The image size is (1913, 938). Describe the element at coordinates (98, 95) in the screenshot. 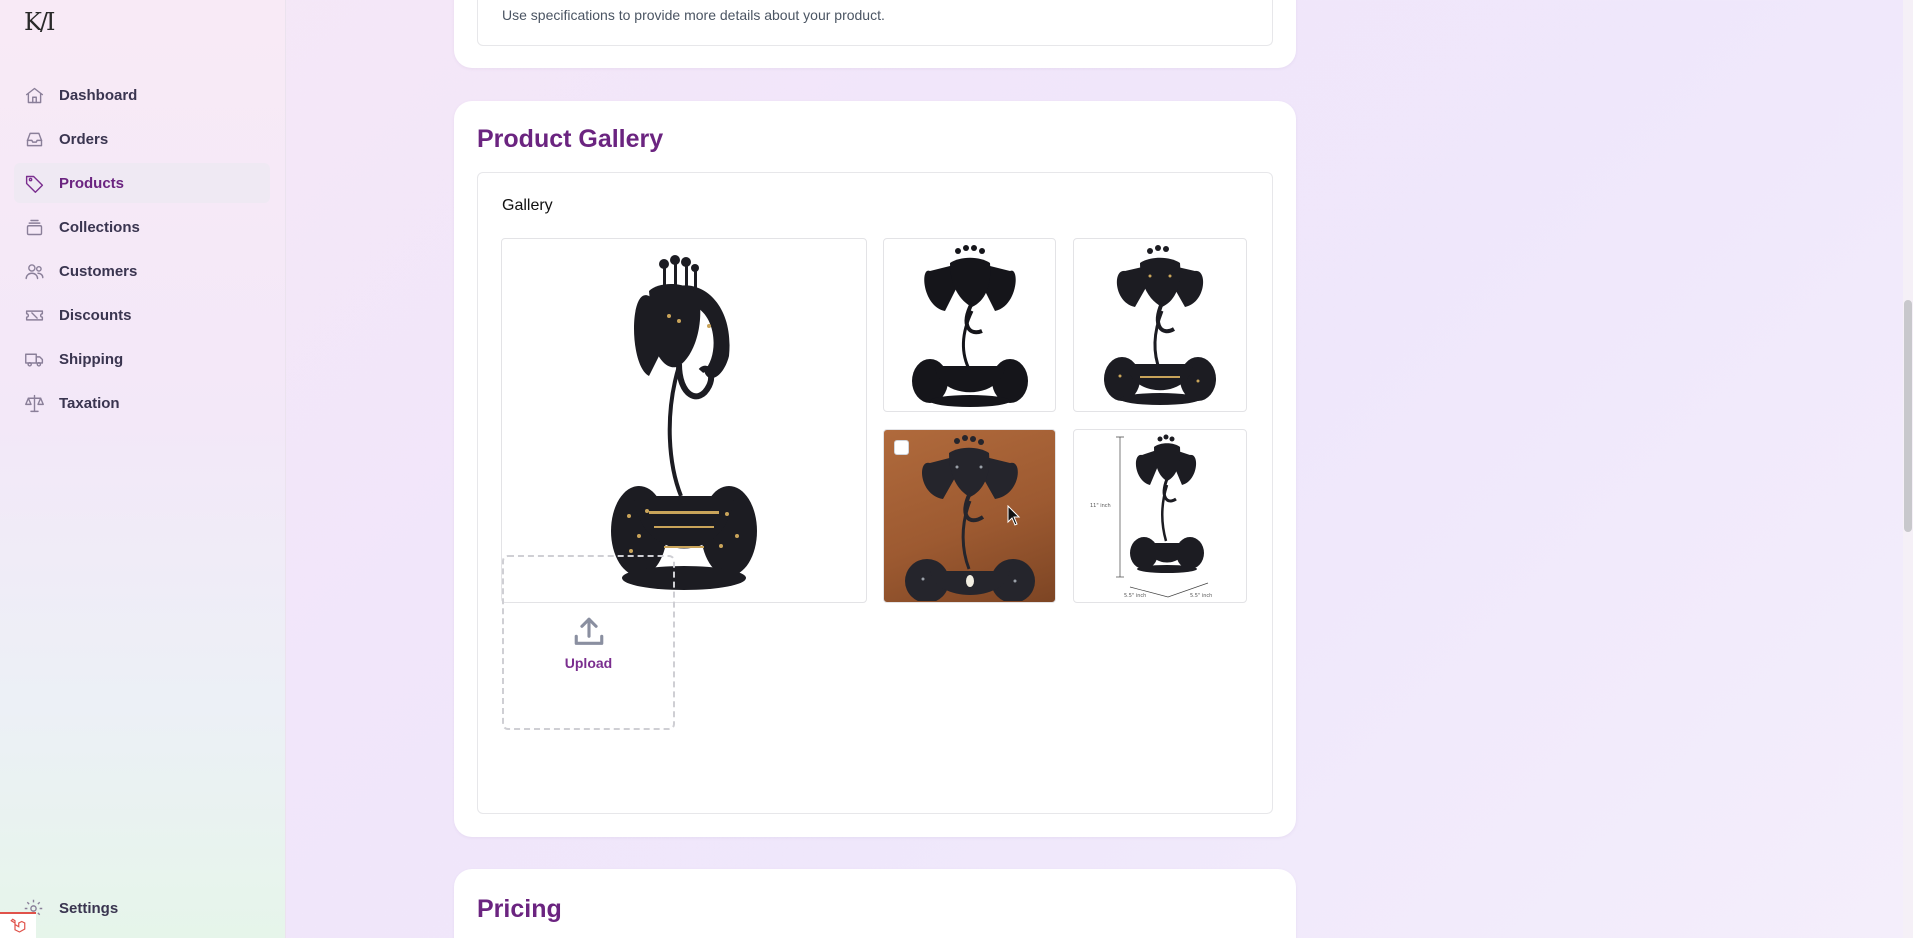

I see `sidebar-item-label: Dashboard` at that location.